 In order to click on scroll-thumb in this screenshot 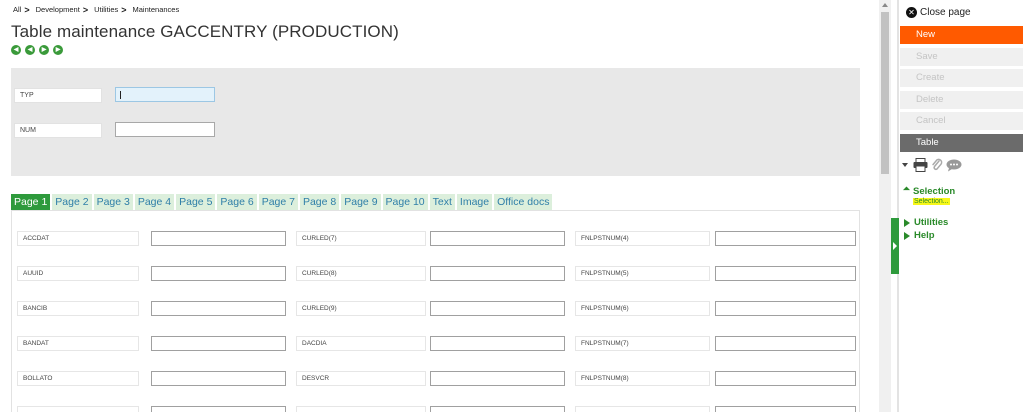, I will do `click(885, 93)`.